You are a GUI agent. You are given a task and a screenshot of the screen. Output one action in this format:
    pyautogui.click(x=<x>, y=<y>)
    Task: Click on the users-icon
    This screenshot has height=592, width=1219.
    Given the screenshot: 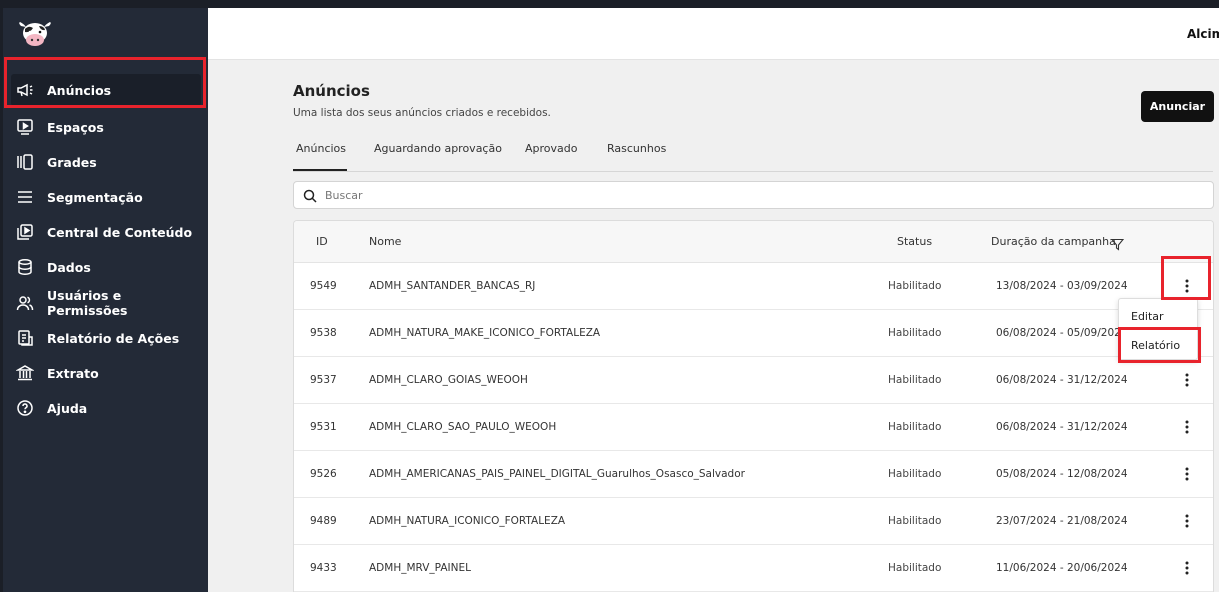 What is the action you would take?
    pyautogui.click(x=25, y=303)
    